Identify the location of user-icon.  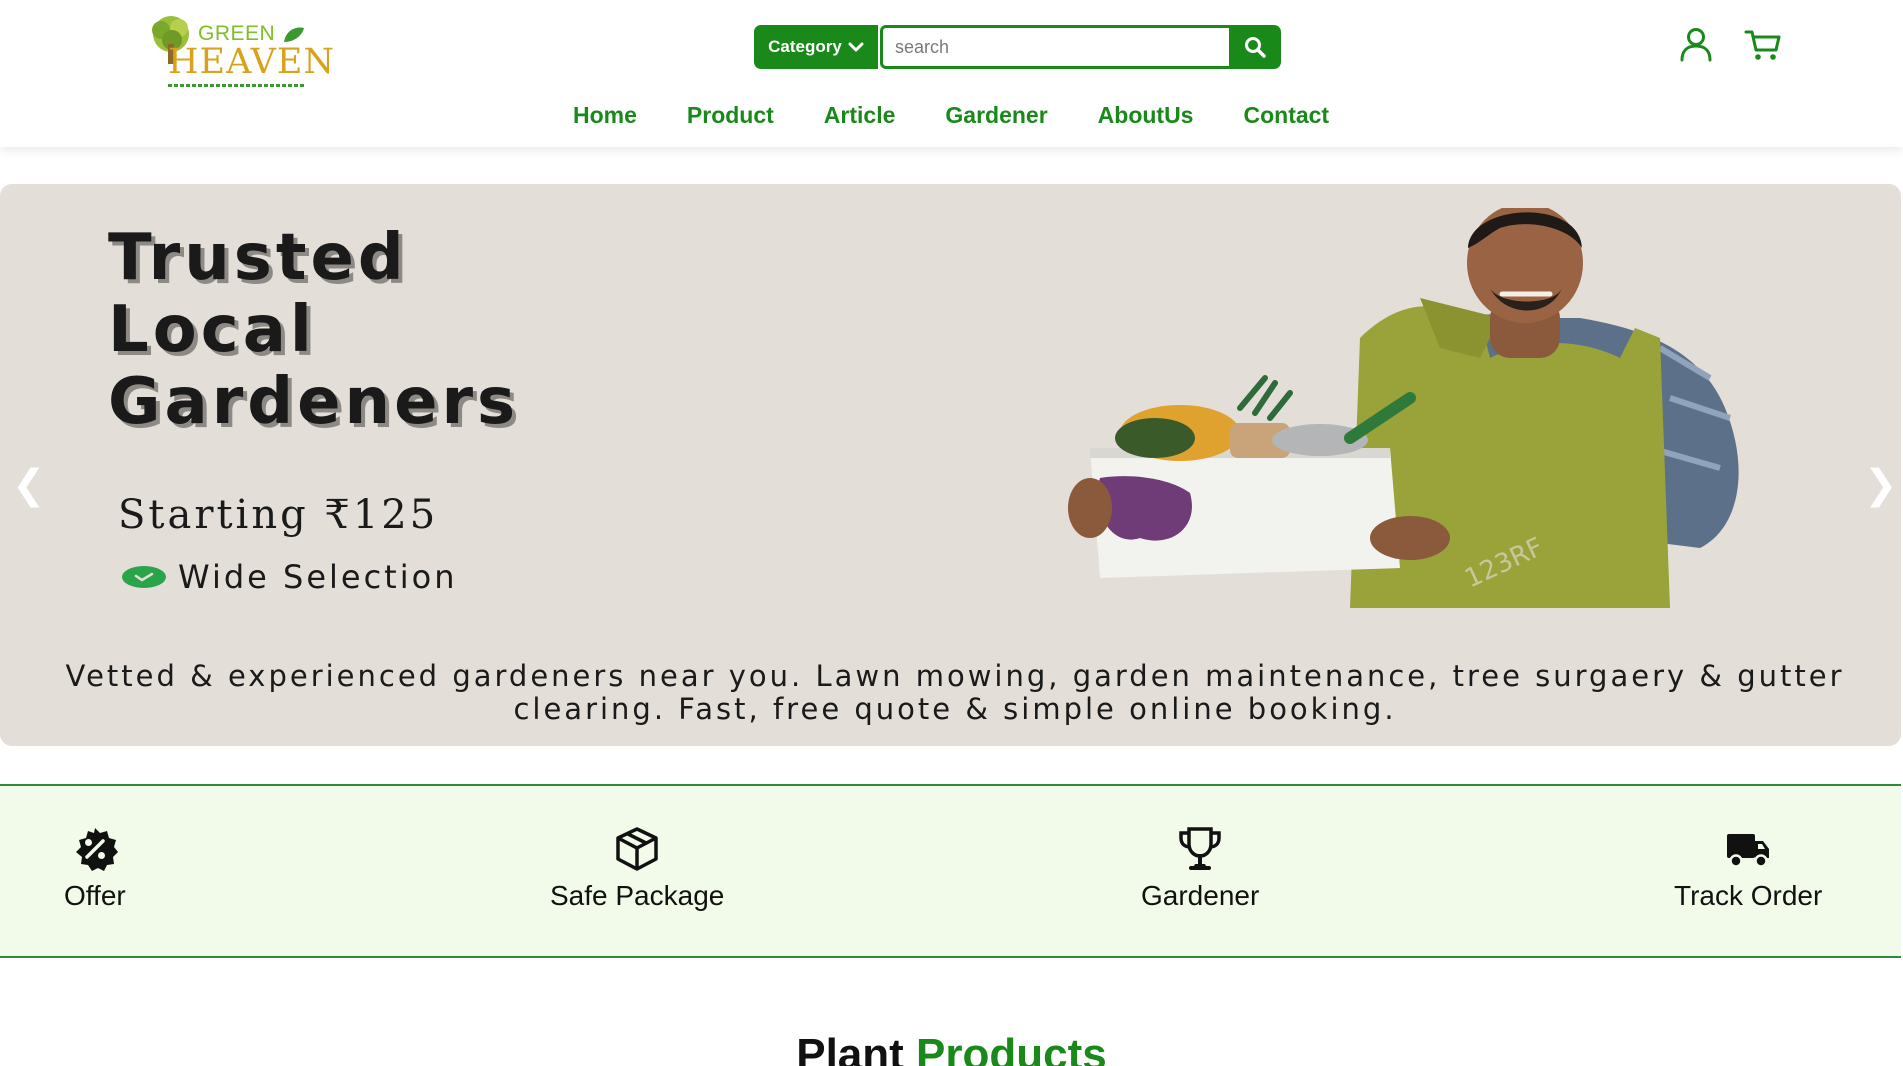
(1696, 44).